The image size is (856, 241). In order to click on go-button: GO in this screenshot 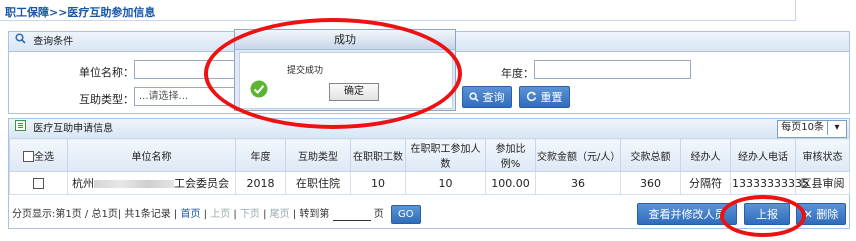, I will do `click(405, 214)`.